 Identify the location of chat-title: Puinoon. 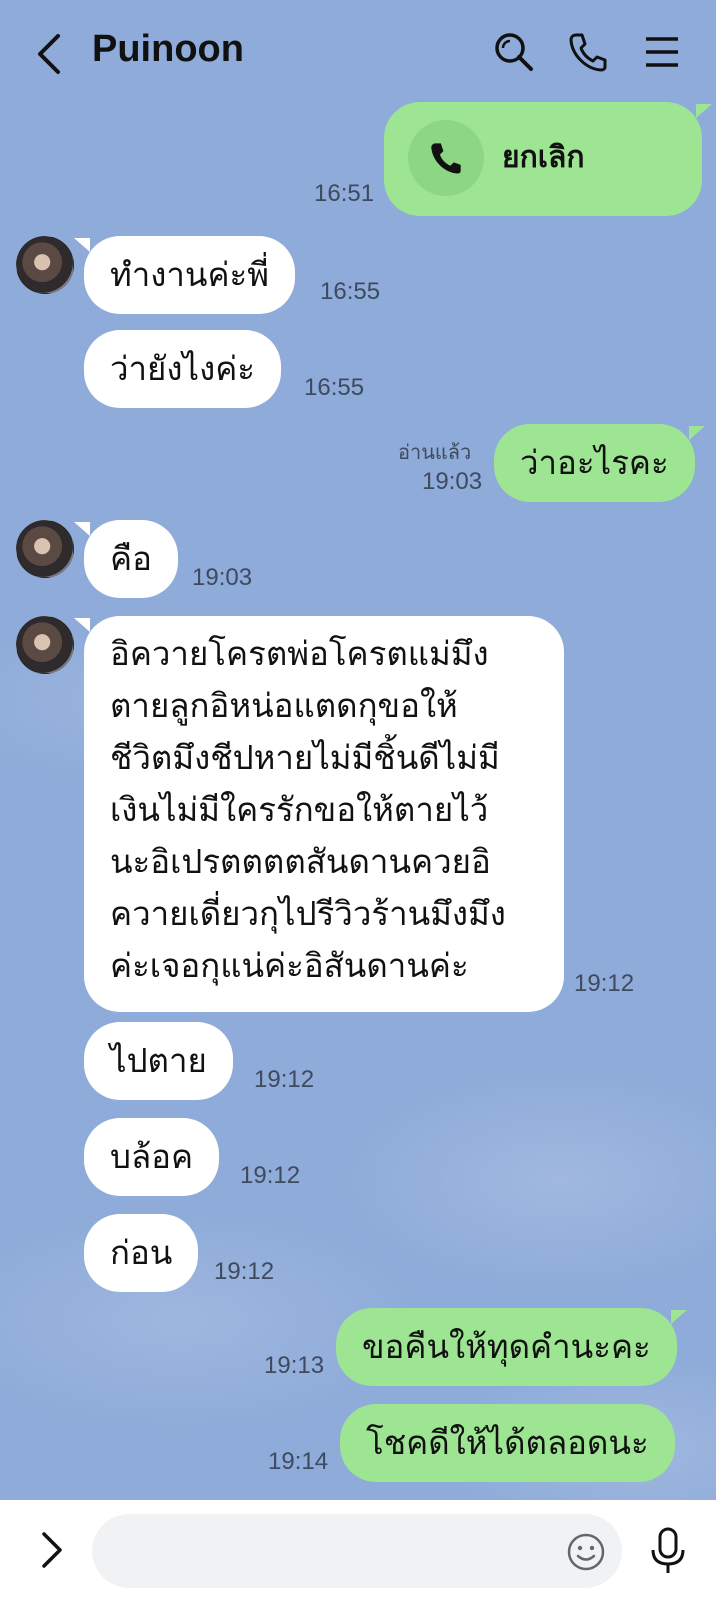
(168, 49).